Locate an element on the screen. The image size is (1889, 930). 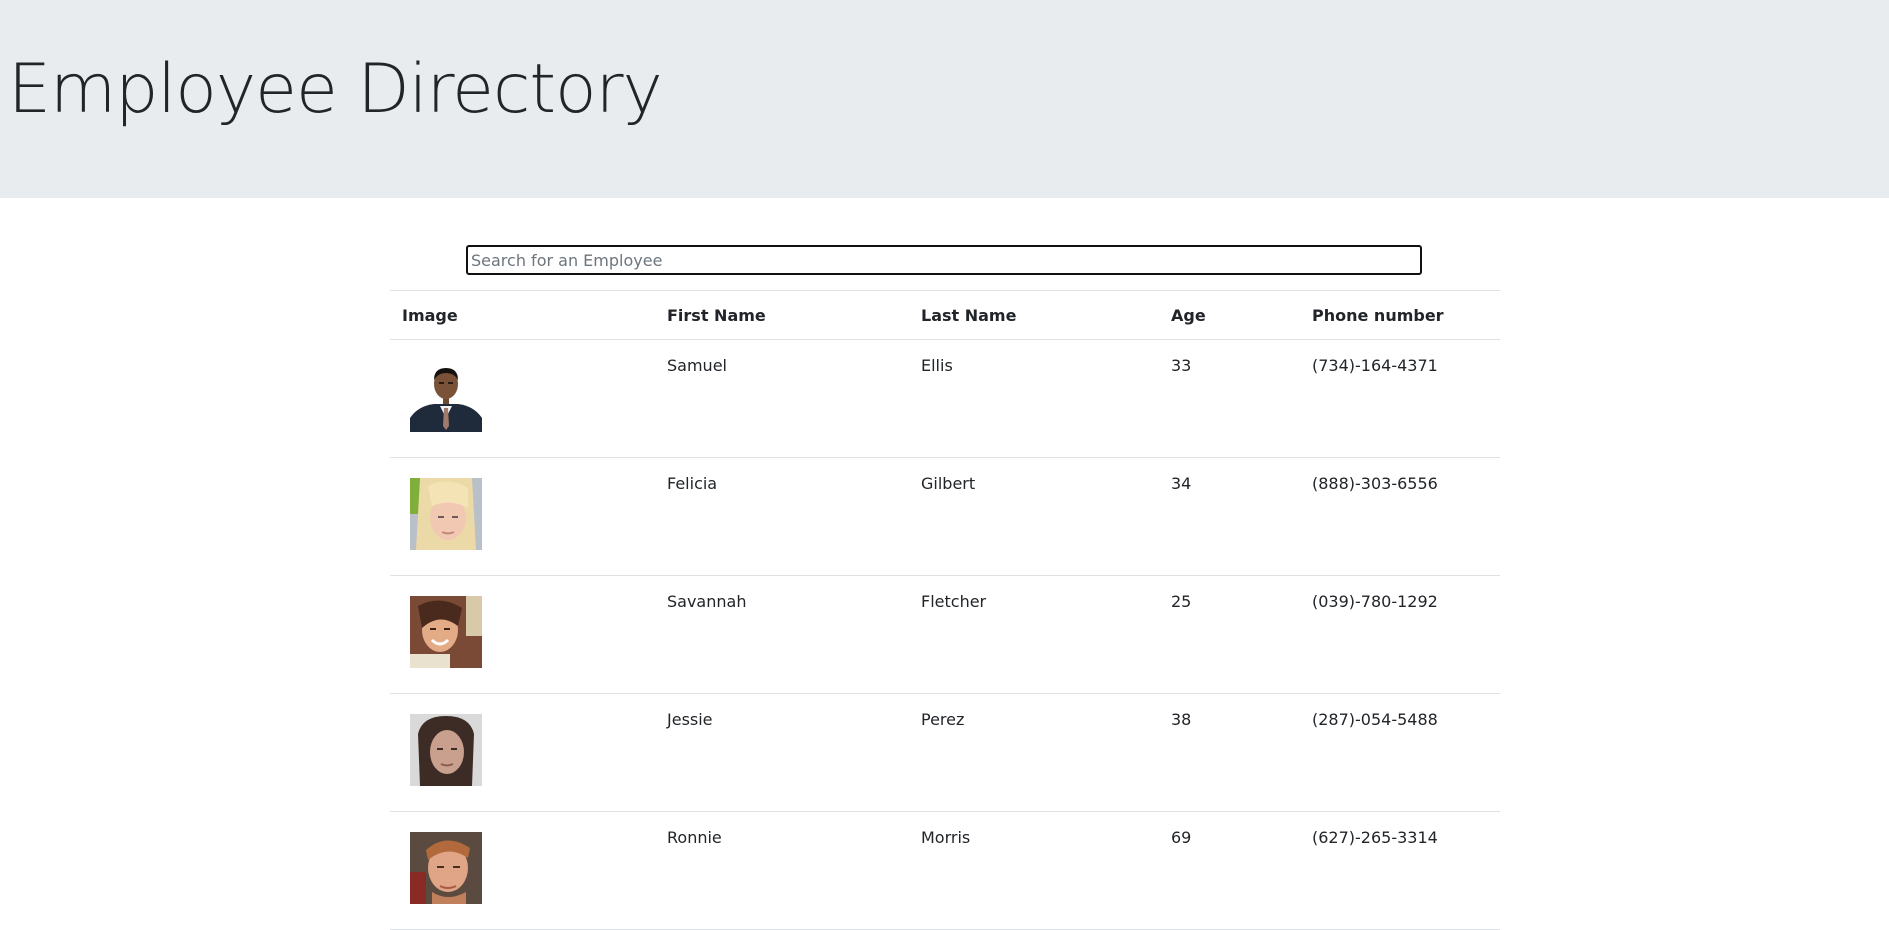
table-row: Felicia Gilbert 34 (888)-303-6556 is located at coordinates (945, 516).